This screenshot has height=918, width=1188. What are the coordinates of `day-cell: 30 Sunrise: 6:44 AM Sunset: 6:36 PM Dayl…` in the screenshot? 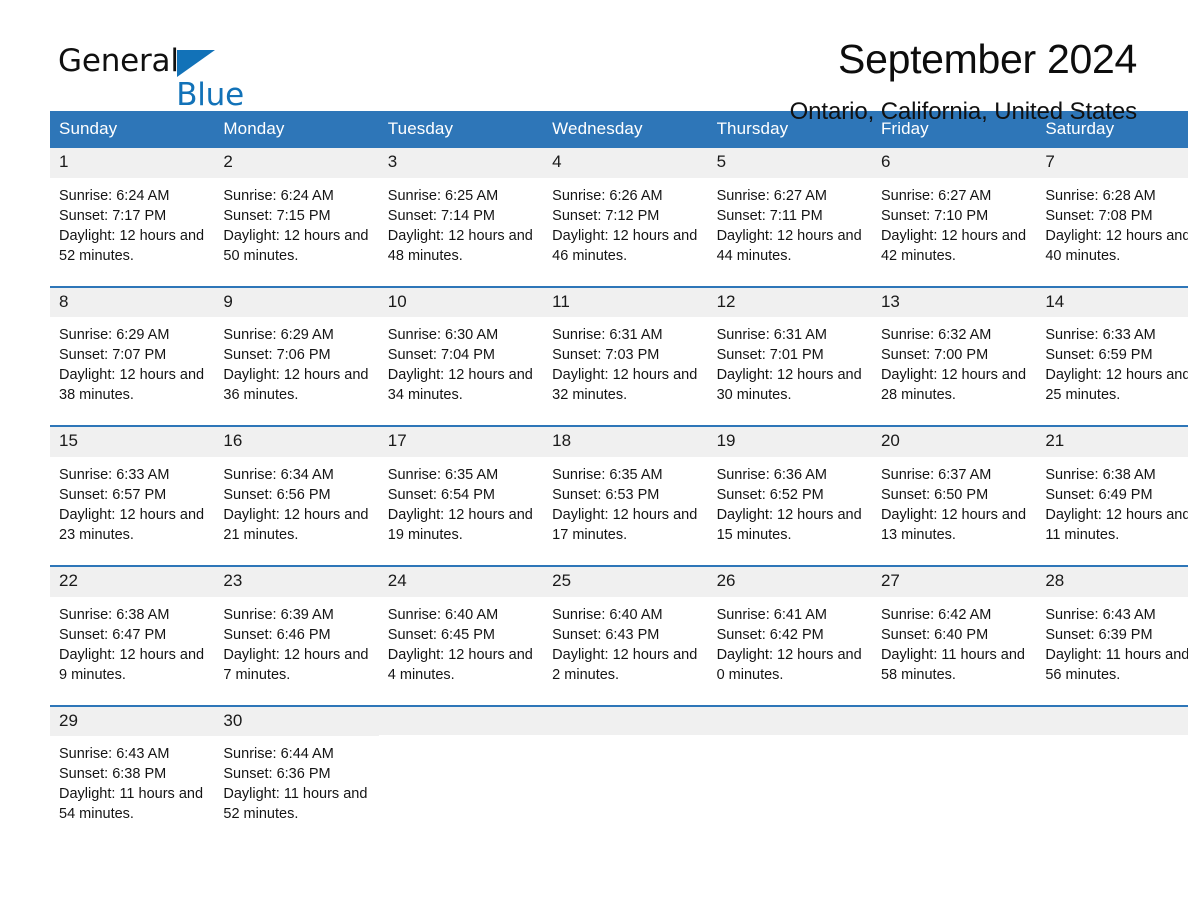 It's located at (296, 774).